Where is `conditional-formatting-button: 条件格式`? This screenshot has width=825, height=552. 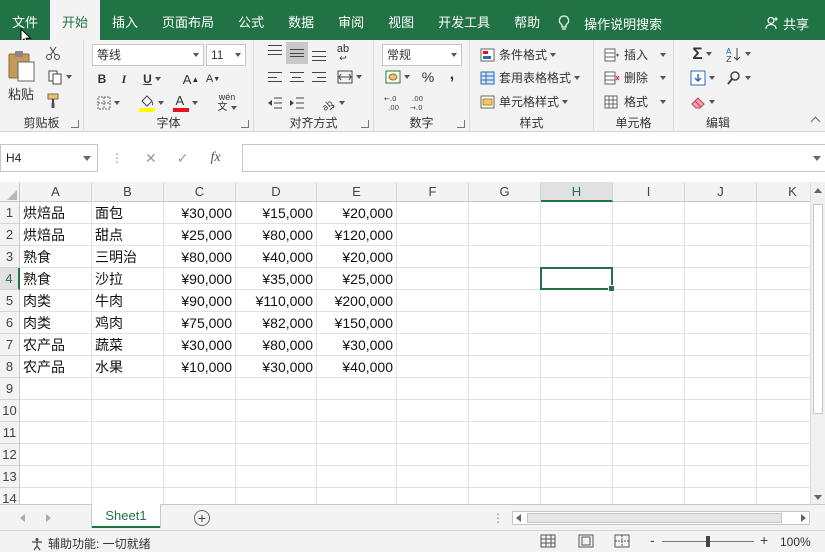
conditional-formatting-button: 条件格式 is located at coordinates (518, 54).